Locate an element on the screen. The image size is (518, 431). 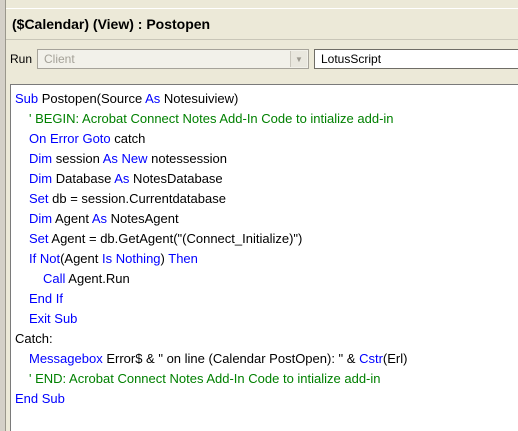
run-target-select: Client ▼ is located at coordinates (173, 59).